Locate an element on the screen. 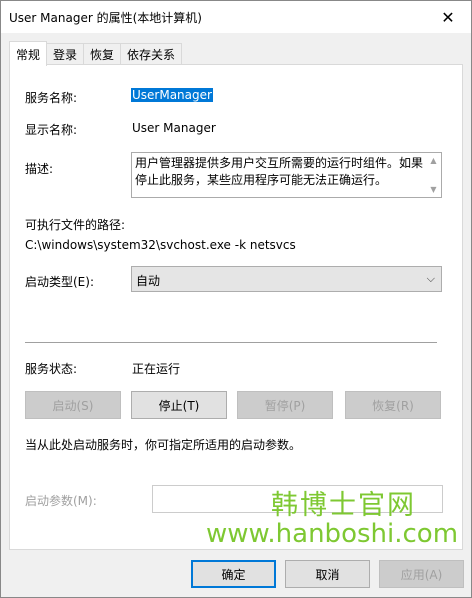 The width and height of the screenshot is (472, 598). service-name-selected-text: UserManager is located at coordinates (172, 95).